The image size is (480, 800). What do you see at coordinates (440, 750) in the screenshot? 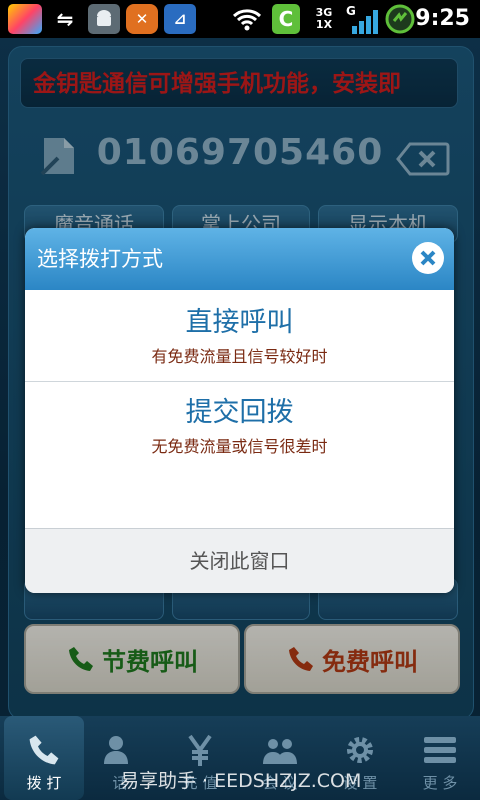
I see `menu-icon` at bounding box center [440, 750].